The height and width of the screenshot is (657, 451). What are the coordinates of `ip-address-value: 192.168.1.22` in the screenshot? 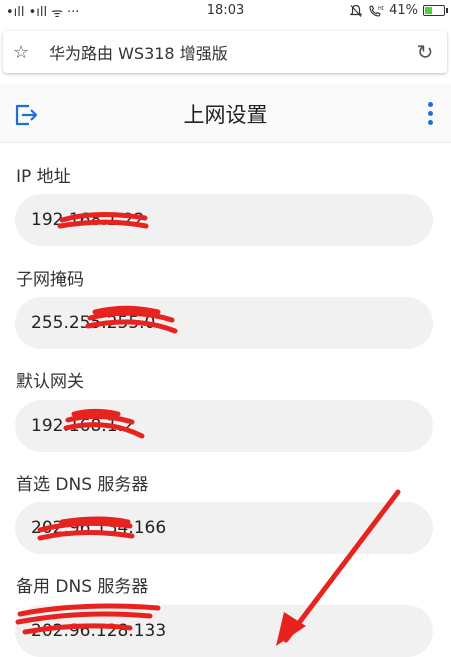 It's located at (88, 220).